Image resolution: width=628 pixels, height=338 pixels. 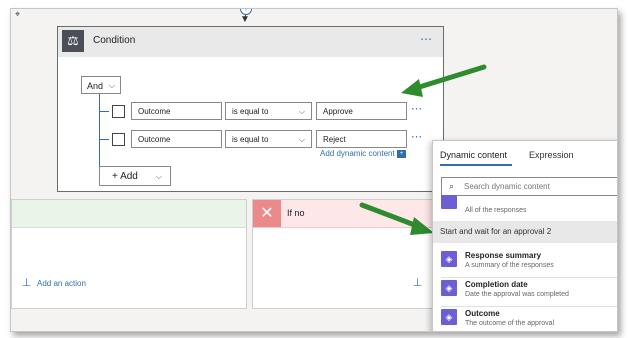 I want to click on list-item: ◈ Outcome The outcome of the approval, so click(x=529, y=319).